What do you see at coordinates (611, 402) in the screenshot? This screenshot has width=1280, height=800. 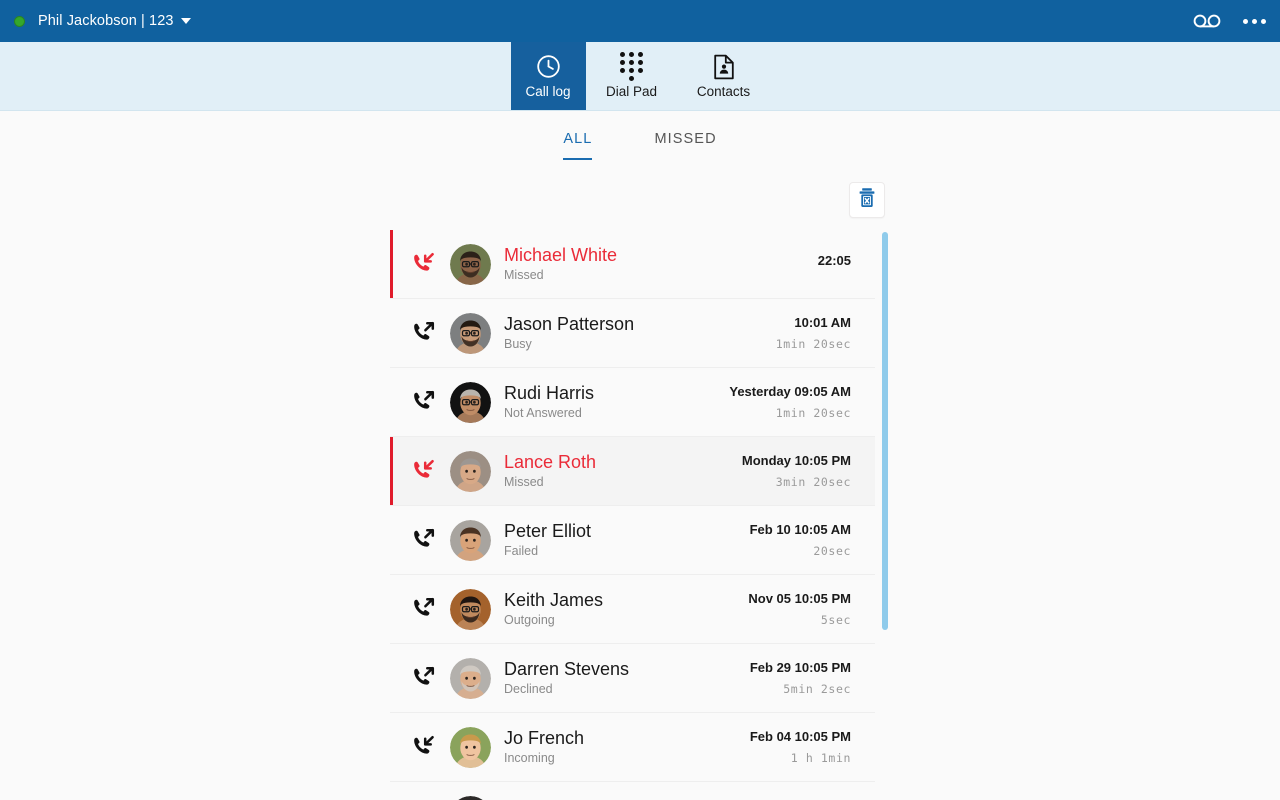 I see `caller-info: Rudi Harris Not Answered` at bounding box center [611, 402].